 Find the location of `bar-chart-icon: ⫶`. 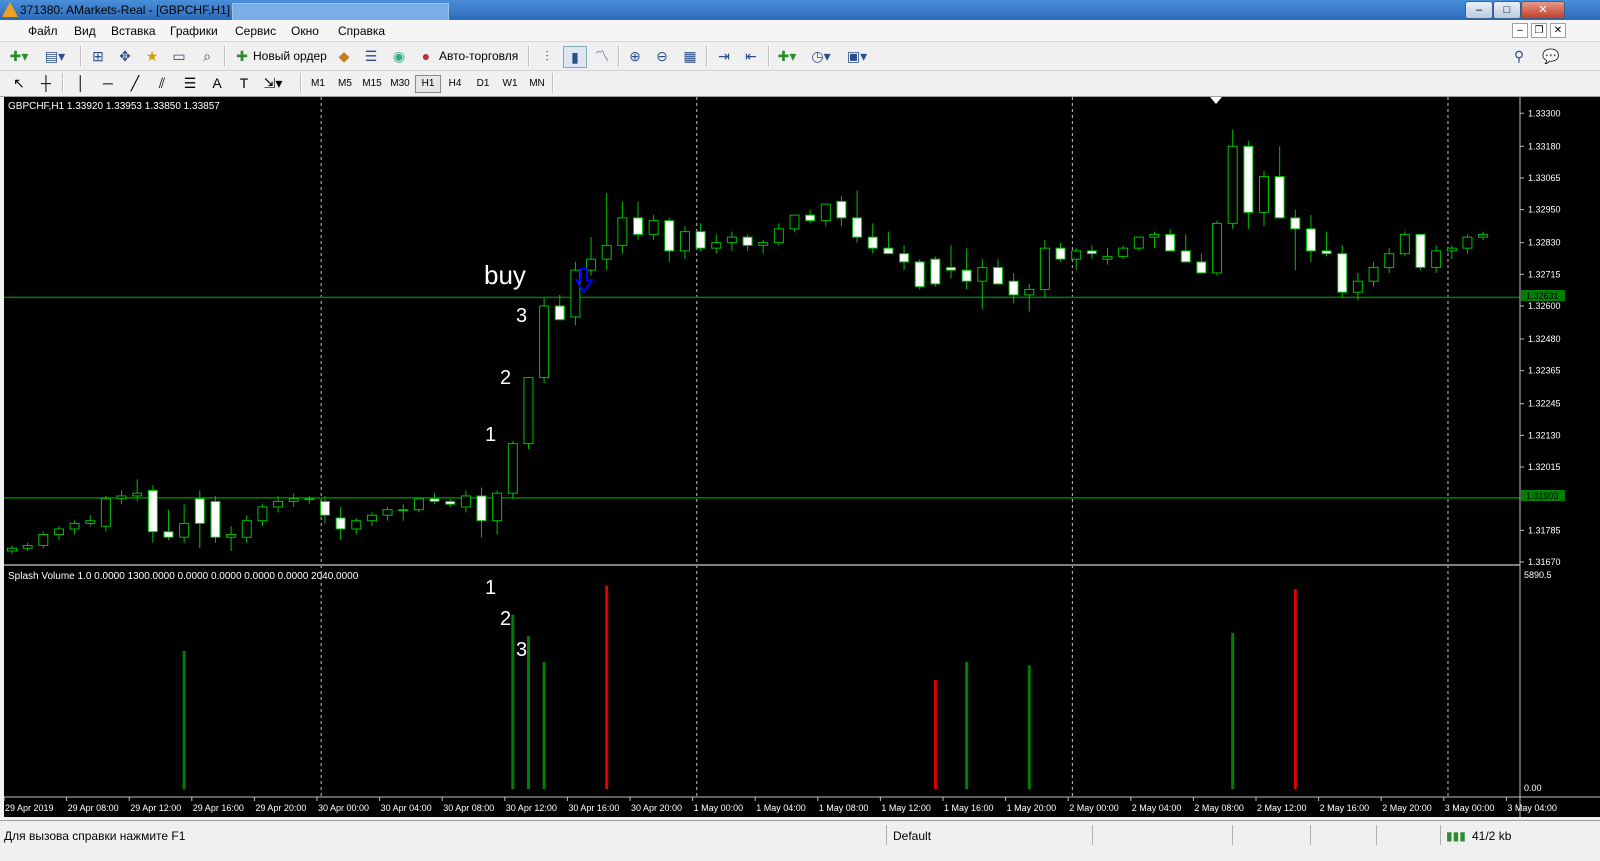

bar-chart-icon: ⫶ is located at coordinates (547, 56).